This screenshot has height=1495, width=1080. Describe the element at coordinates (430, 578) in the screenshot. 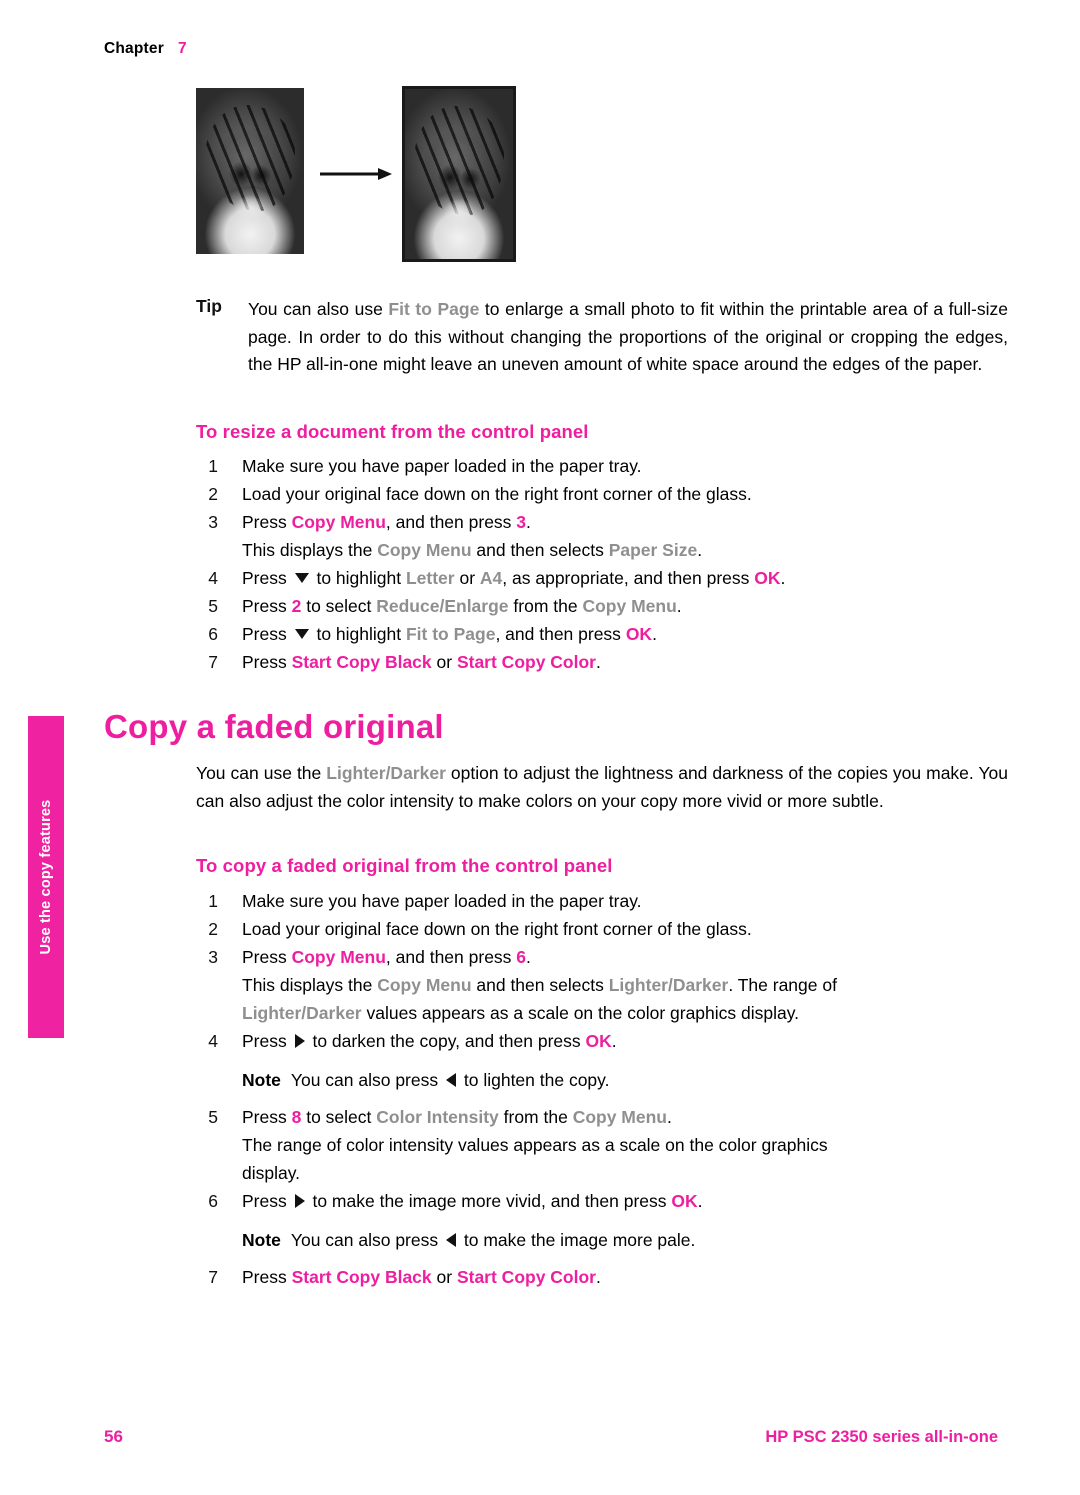

I see `letter-token: Letter` at that location.